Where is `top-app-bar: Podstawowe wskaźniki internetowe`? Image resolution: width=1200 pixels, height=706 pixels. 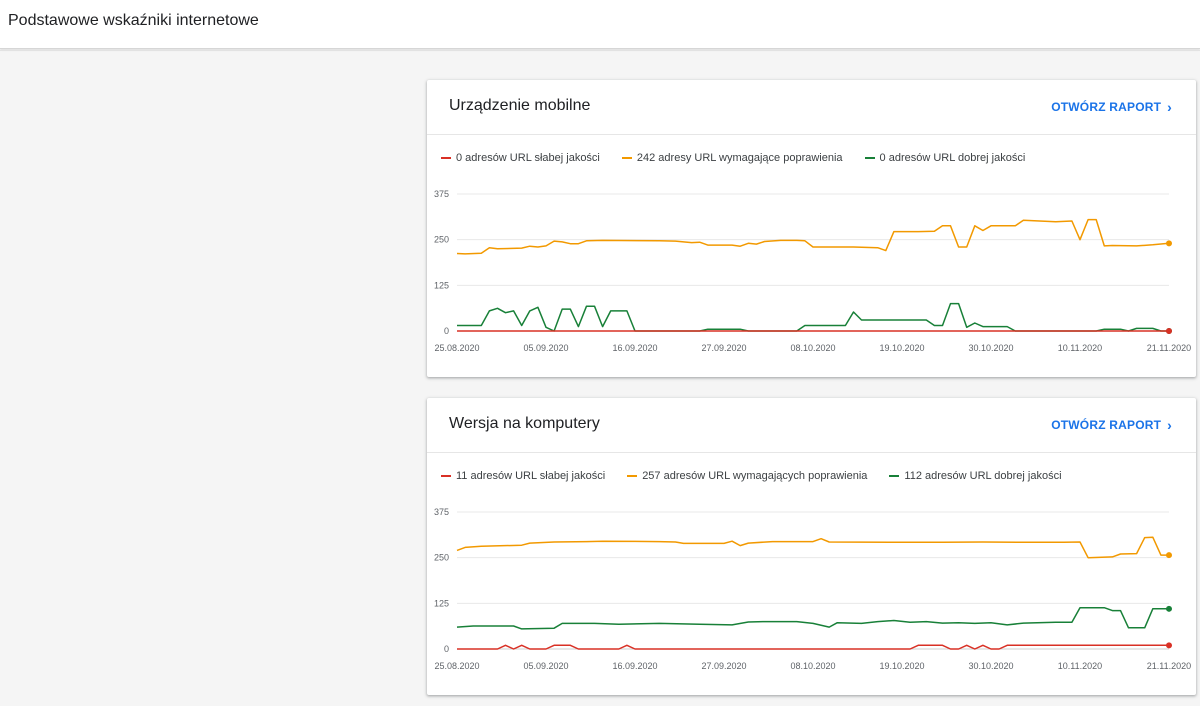
top-app-bar: Podstawowe wskaźniki internetowe is located at coordinates (600, 24).